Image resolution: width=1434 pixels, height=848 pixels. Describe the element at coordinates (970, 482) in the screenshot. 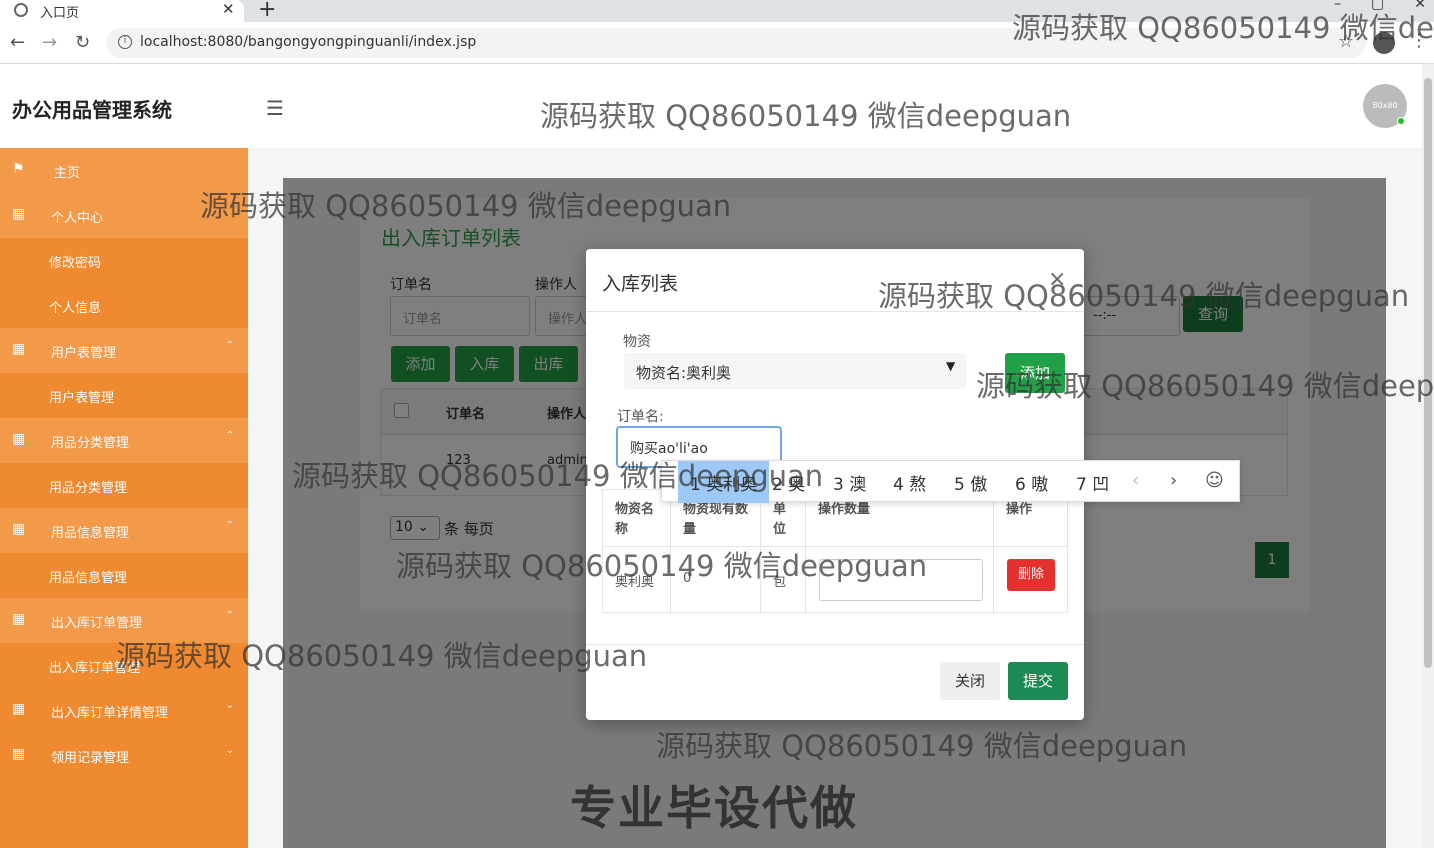

I see `ime-candidate: 5 傲` at that location.